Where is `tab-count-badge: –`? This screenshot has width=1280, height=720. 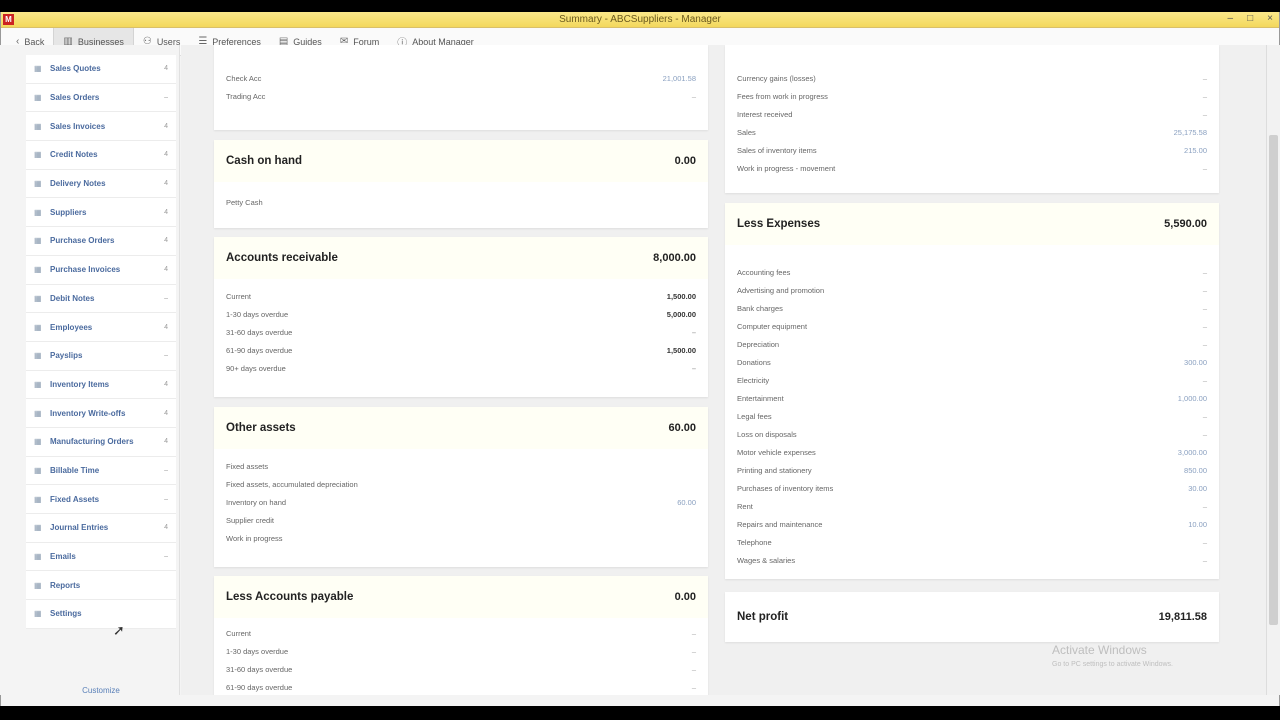
tab-count-badge: – is located at coordinates (166, 98).